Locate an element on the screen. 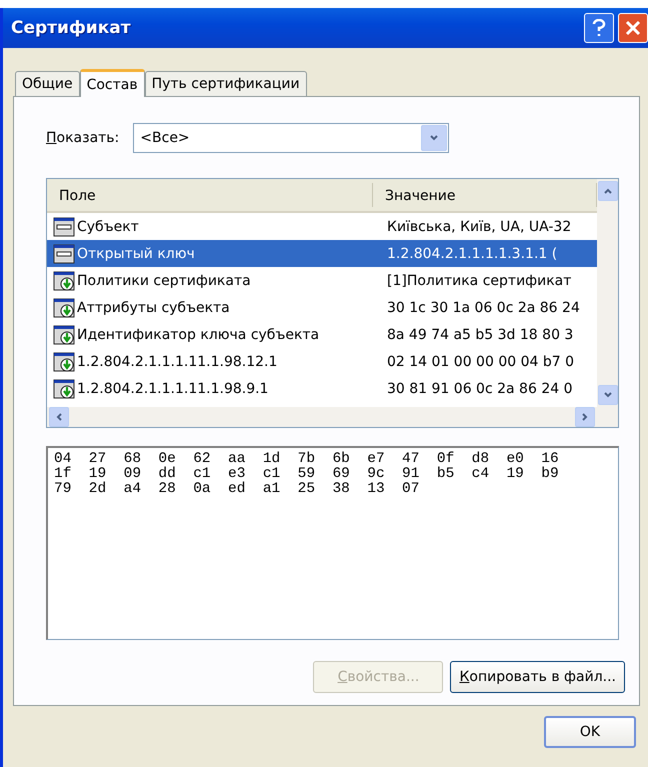 The width and height of the screenshot is (648, 767). tab: Состав is located at coordinates (112, 83).